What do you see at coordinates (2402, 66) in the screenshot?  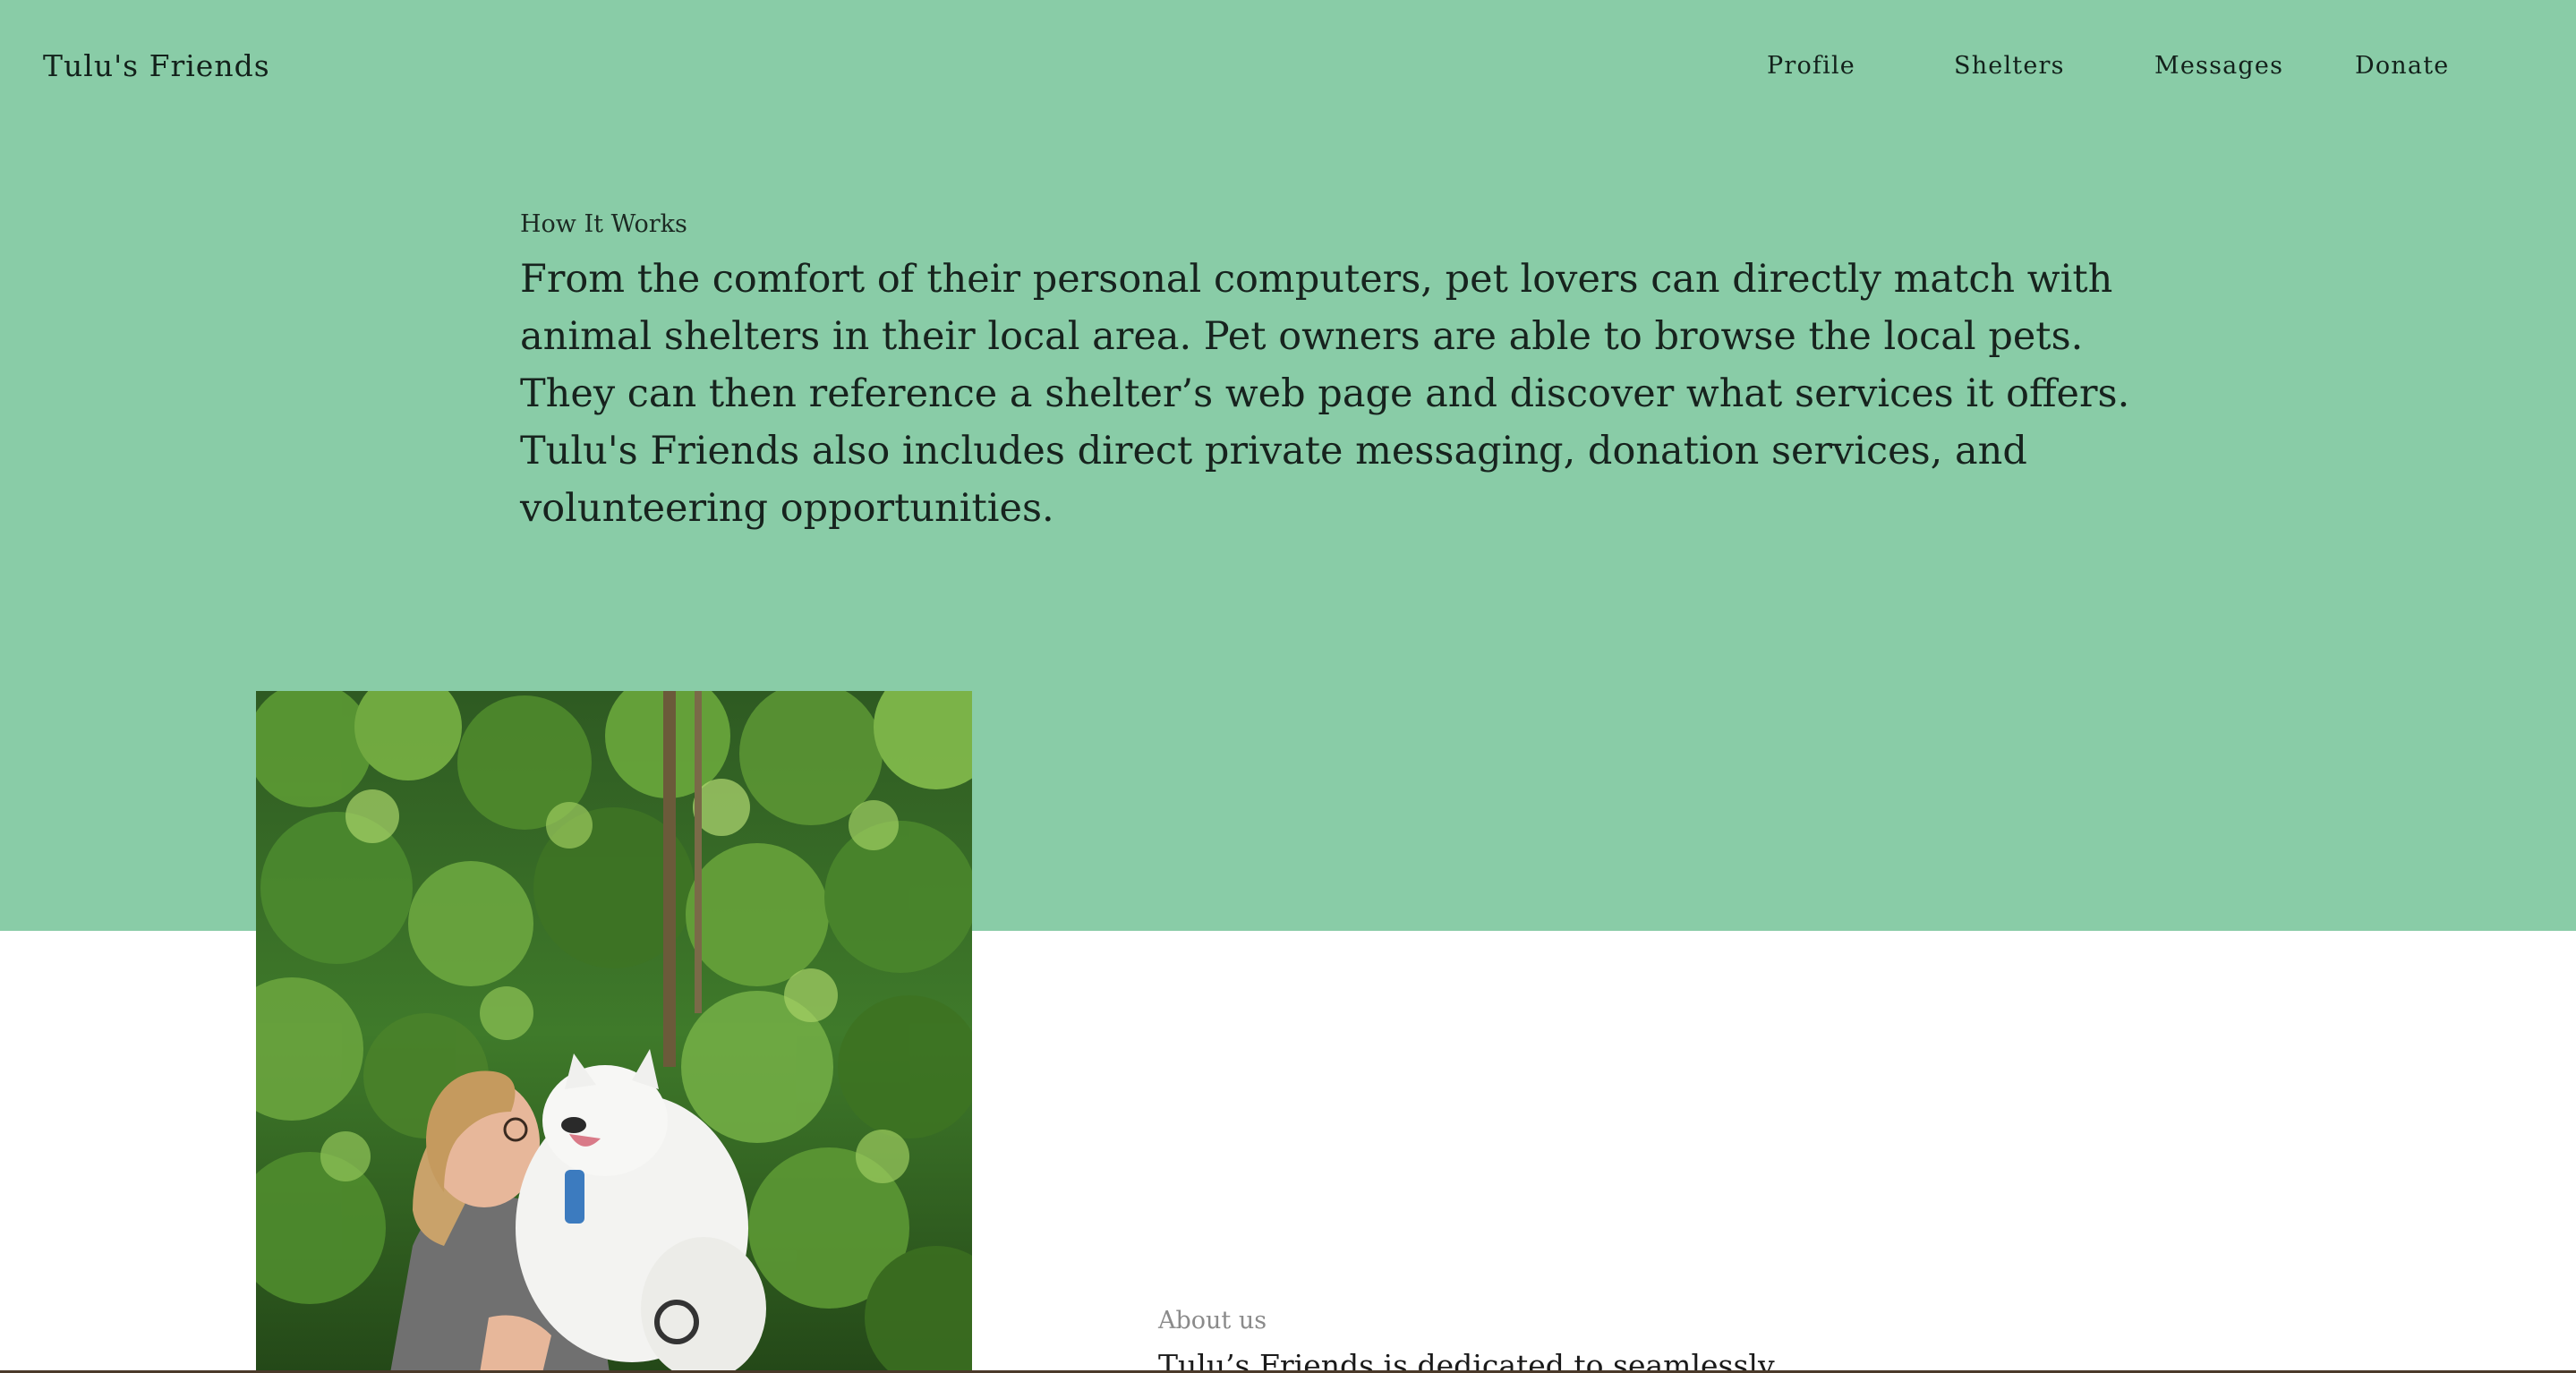 I see `nav-donate-link: Donate` at bounding box center [2402, 66].